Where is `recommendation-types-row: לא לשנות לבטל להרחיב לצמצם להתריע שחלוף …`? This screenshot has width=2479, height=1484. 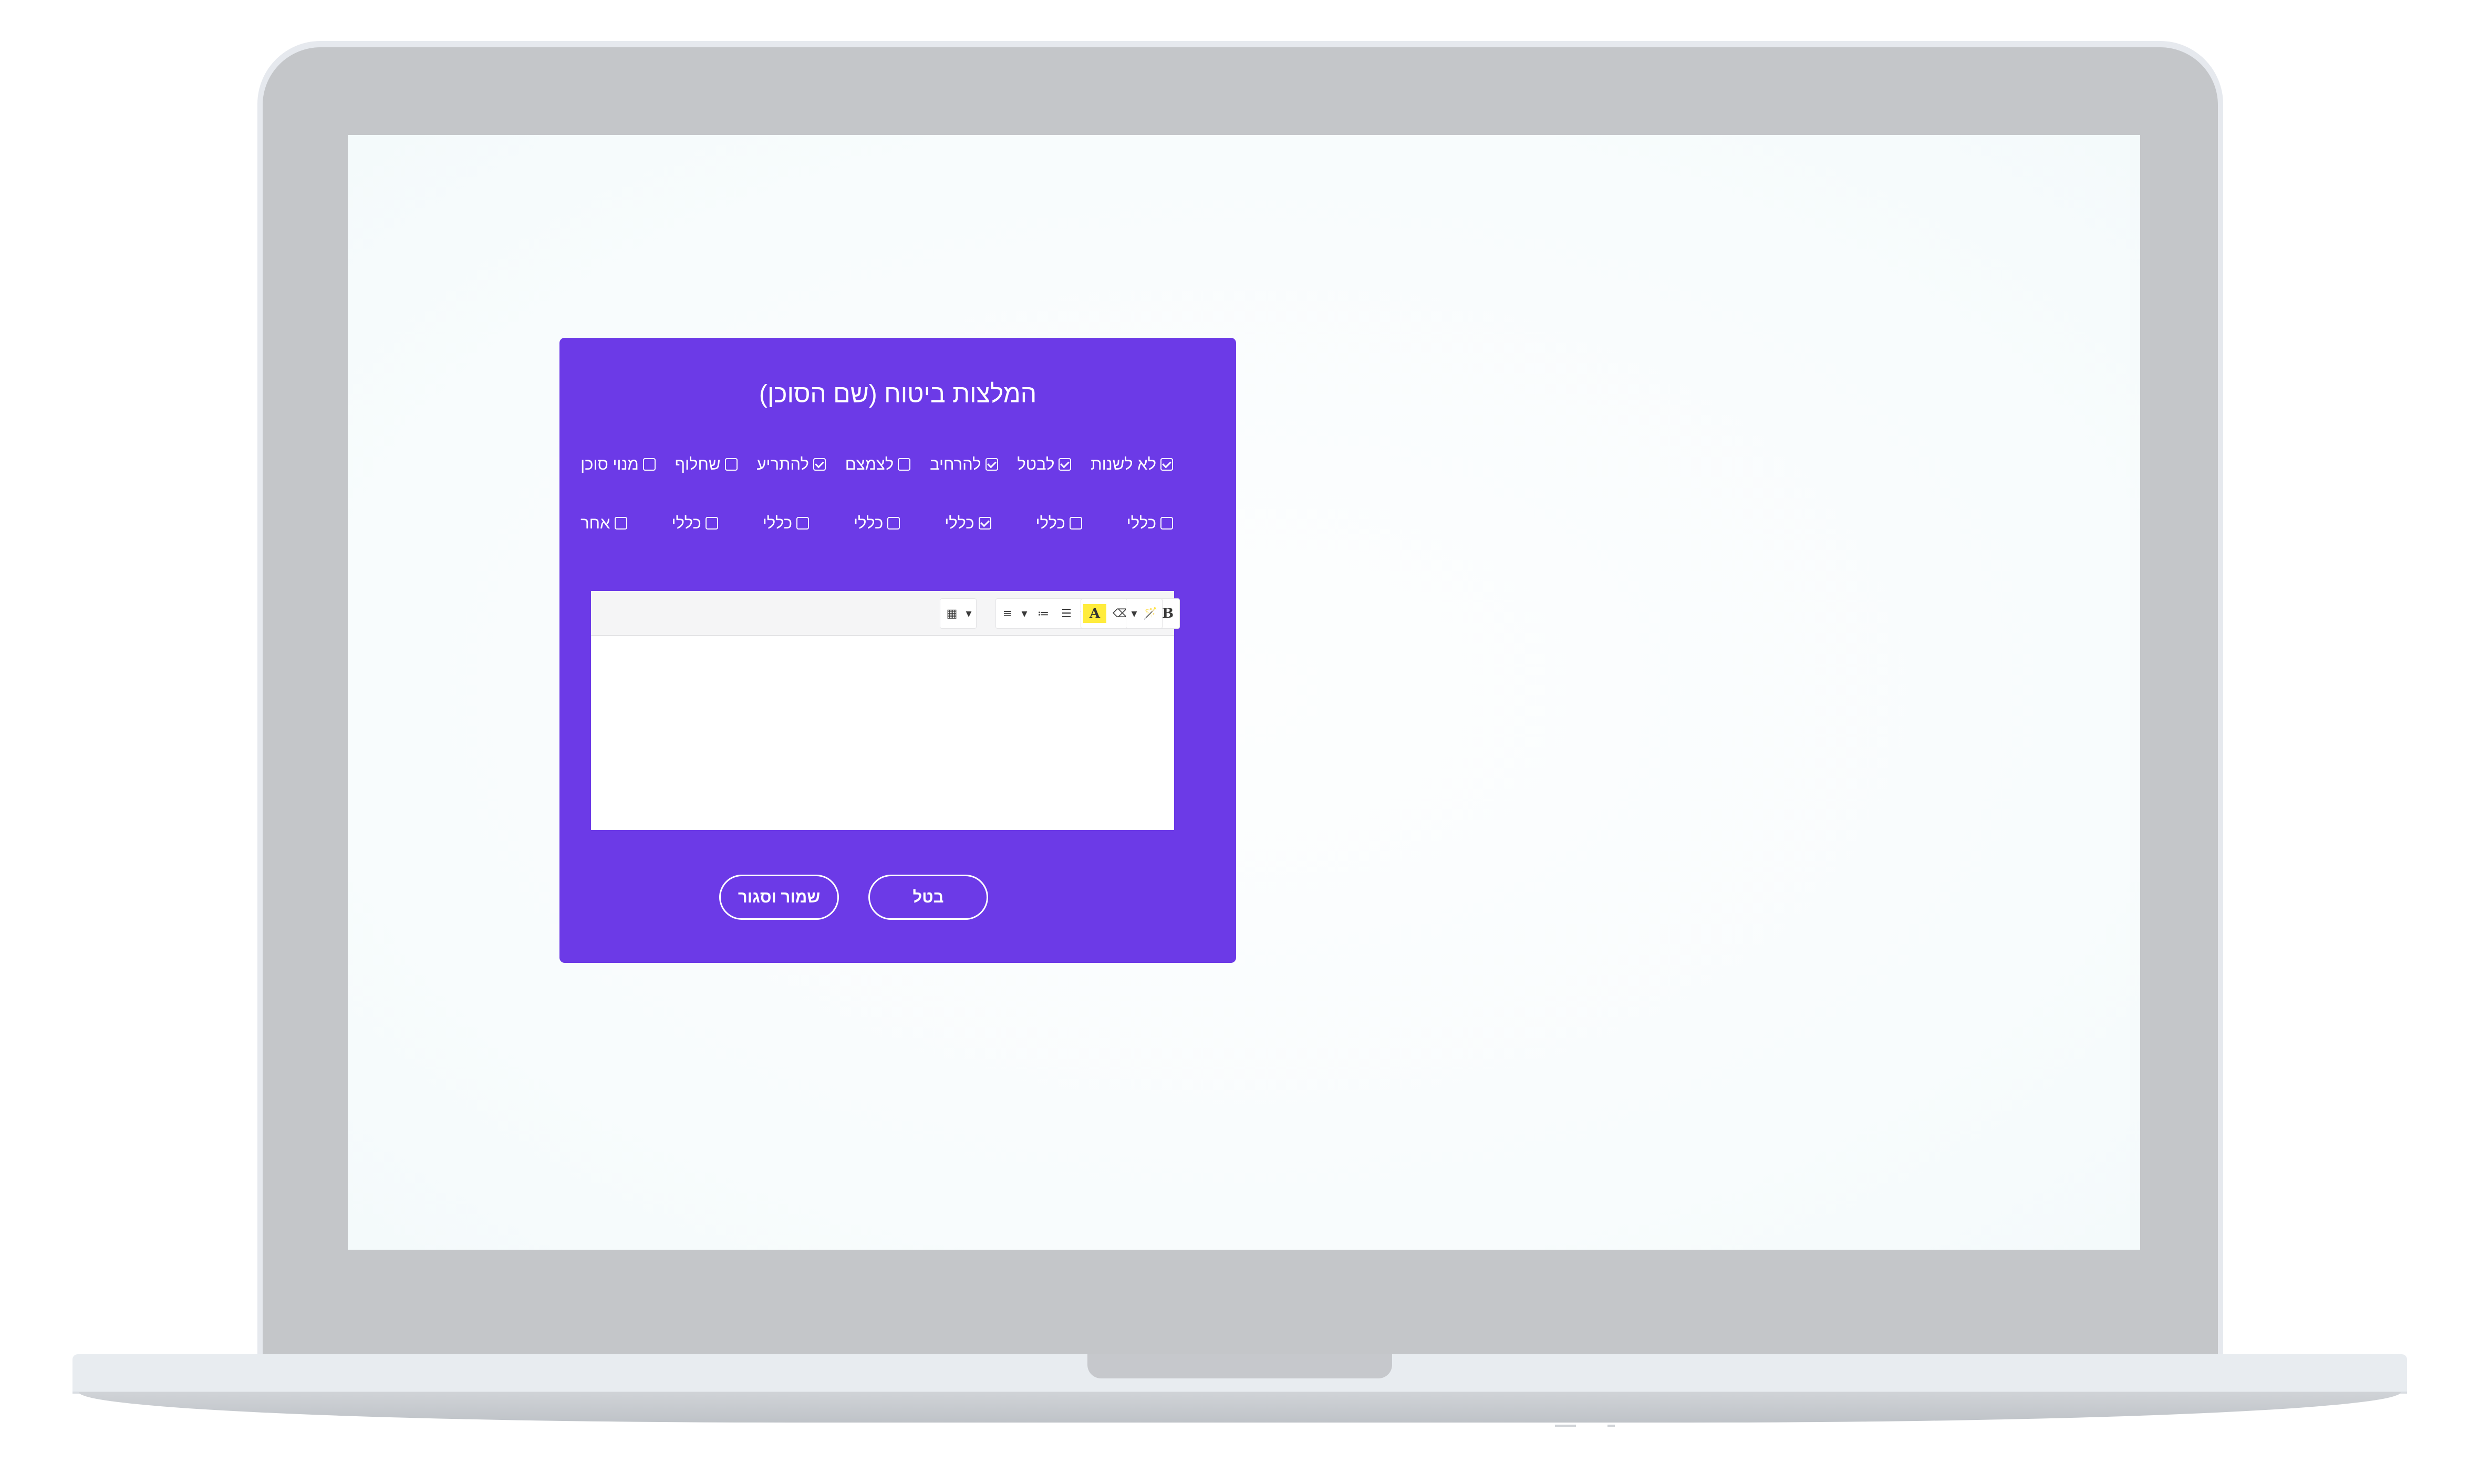
recommendation-types-row: לא לשנות לבטל להרחיב לצמצם להתריע שחלוף … is located at coordinates (876, 464).